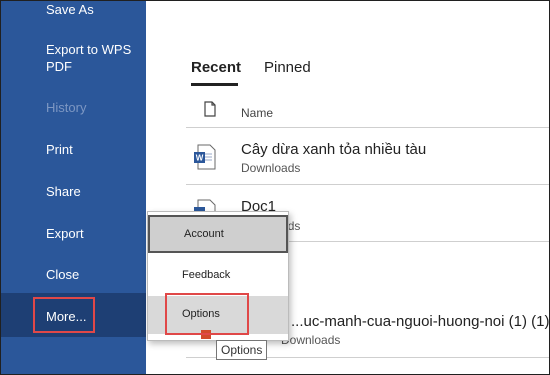 Image resolution: width=550 pixels, height=375 pixels. Describe the element at coordinates (63, 274) in the screenshot. I see `sidebar-item-label: Close` at that location.